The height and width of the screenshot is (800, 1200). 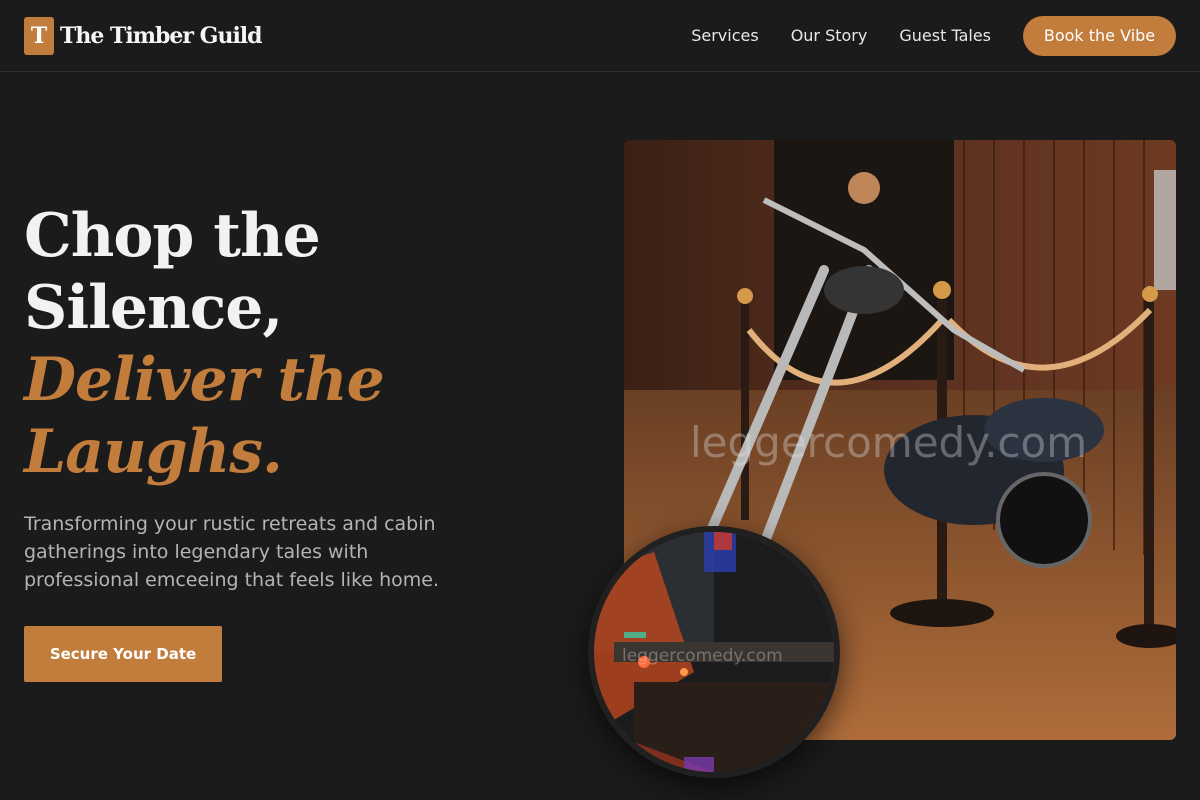 I want to click on brand-mark-icon: T, so click(x=39, y=35).